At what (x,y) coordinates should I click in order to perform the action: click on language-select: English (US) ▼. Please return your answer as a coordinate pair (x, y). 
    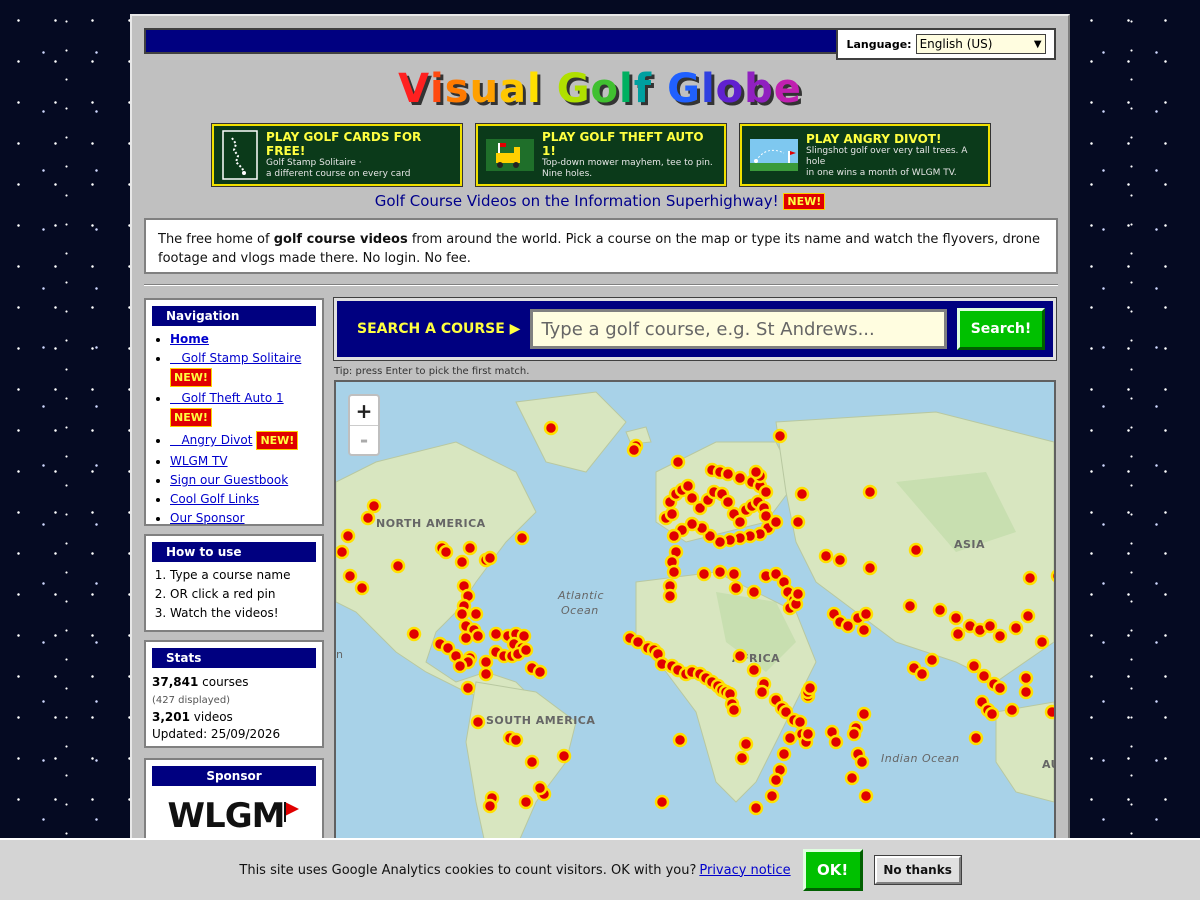
    Looking at the image, I should click on (980, 44).